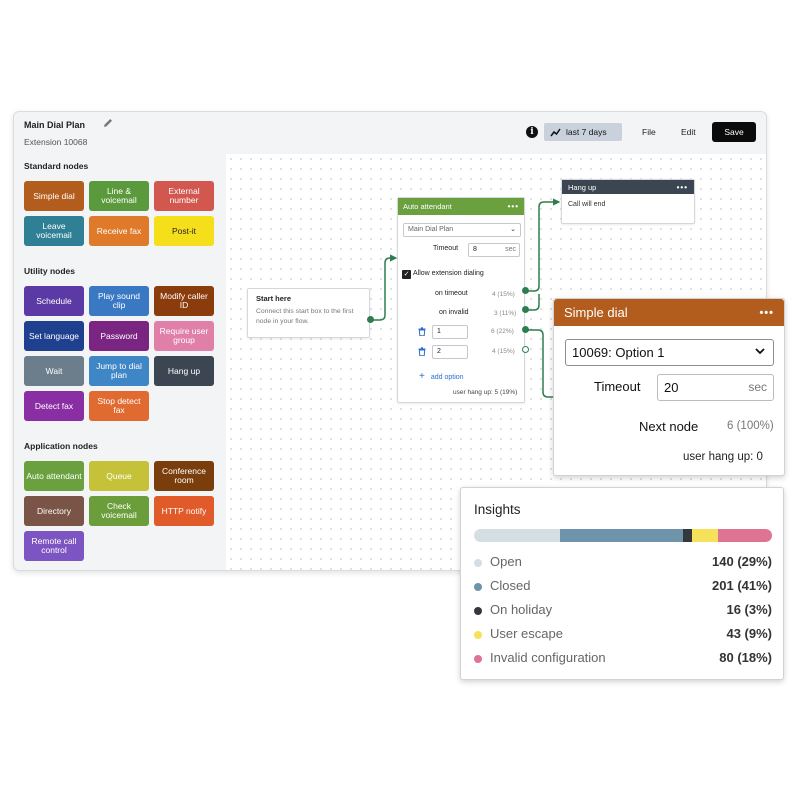 This screenshot has width=800, height=800. Describe the element at coordinates (510, 249) in the screenshot. I see `timeout-unit: sec` at that location.